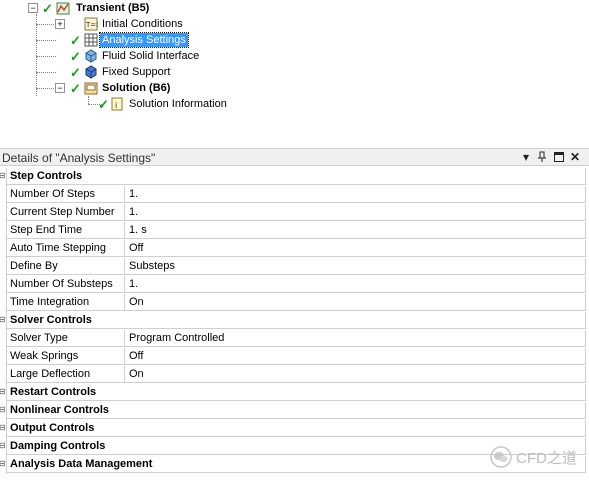 The height and width of the screenshot is (482, 589). I want to click on pin-icon, so click(542, 157).